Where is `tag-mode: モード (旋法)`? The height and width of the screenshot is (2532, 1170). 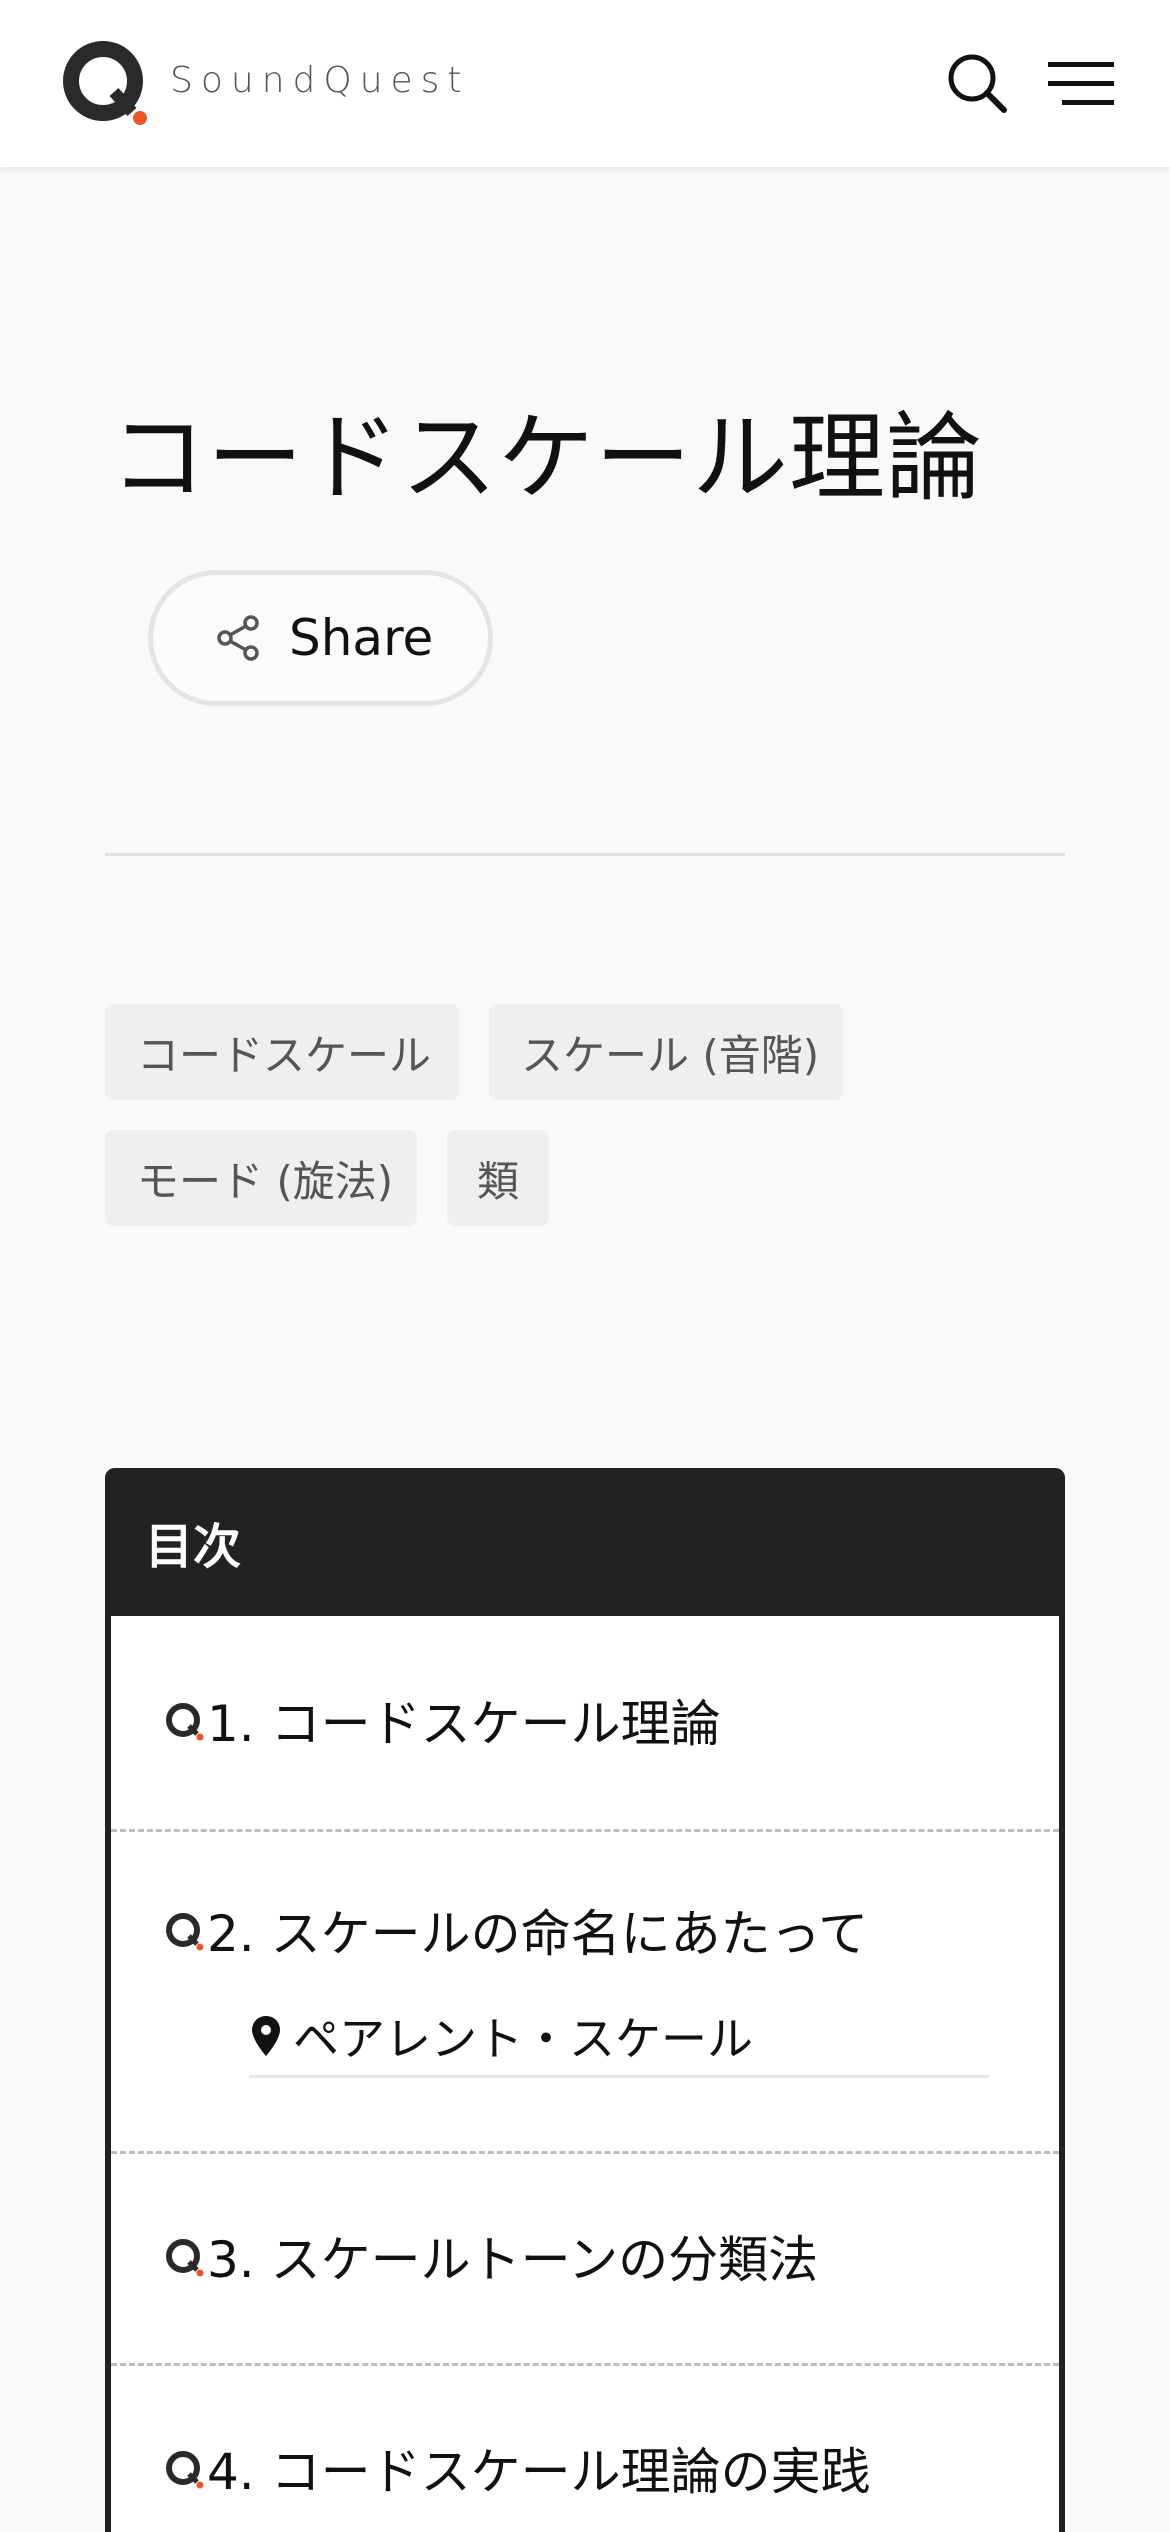
tag-mode: モード (旋法) is located at coordinates (261, 1178).